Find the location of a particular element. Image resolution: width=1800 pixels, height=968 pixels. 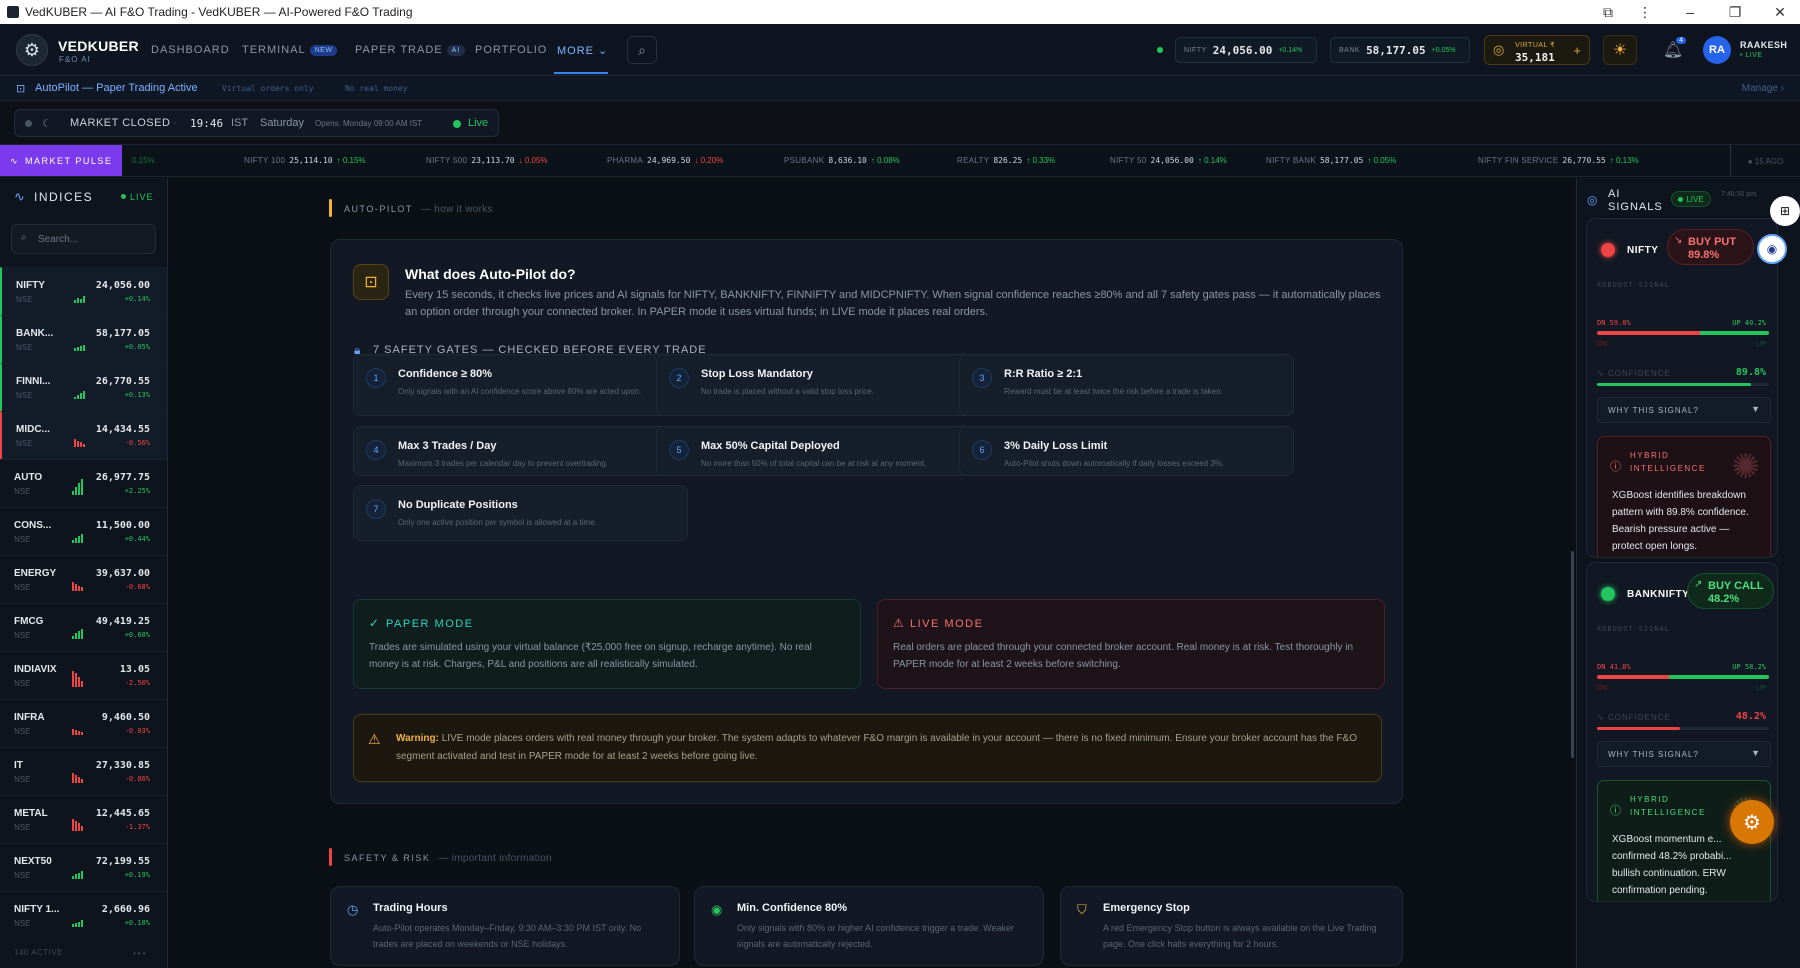

nav-terminal: TERMINAL NEW is located at coordinates (290, 50).